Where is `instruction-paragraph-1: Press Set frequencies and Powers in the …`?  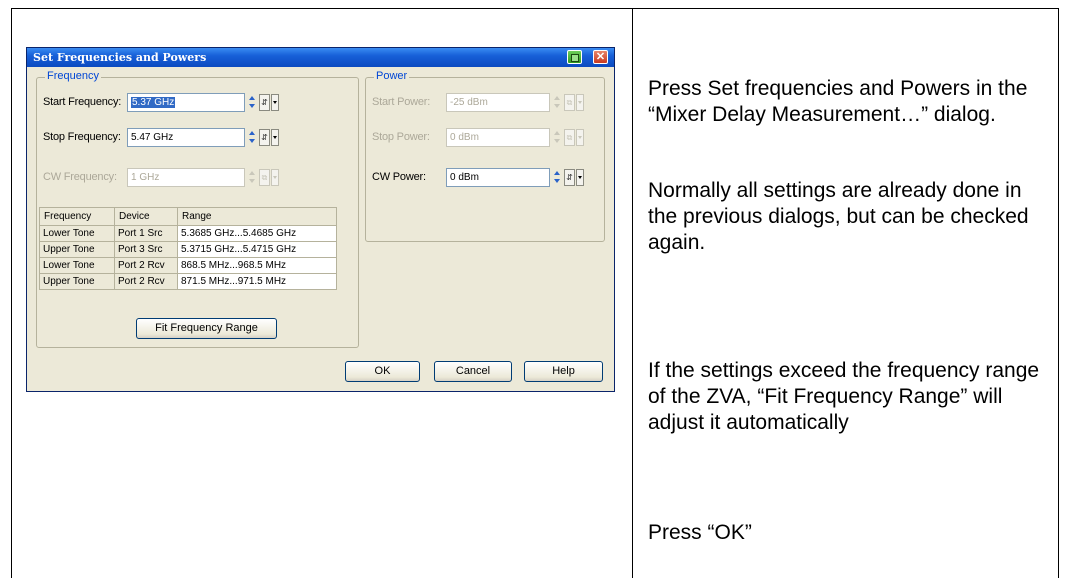 instruction-paragraph-1: Press Set frequencies and Powers in the … is located at coordinates (838, 101).